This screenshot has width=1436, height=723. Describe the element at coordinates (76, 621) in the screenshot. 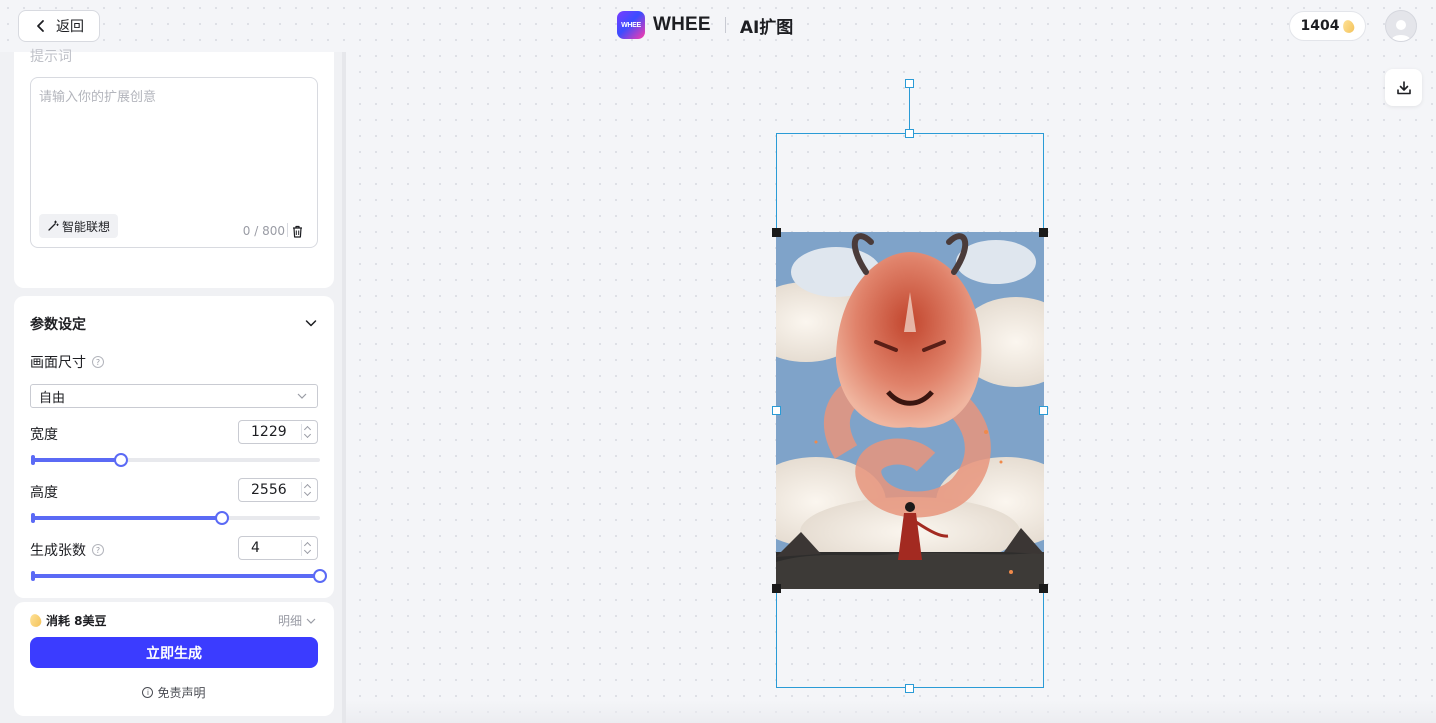

I see `cost-text: 消耗 8美豆` at that location.